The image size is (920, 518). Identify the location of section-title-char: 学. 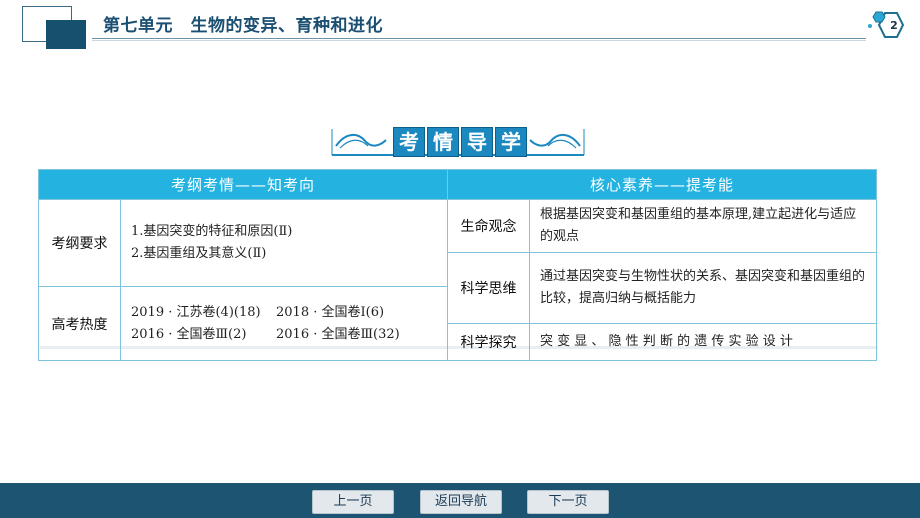
(511, 142).